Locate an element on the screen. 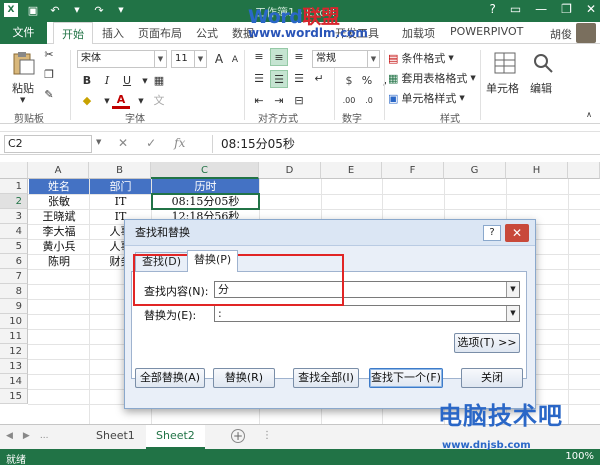  row-header: 10 is located at coordinates (14, 321).